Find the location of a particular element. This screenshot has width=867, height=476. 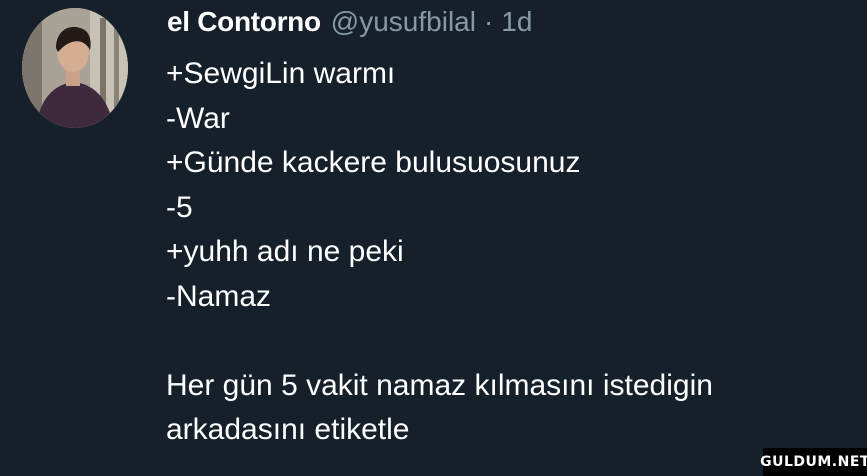

tweet-line: +SewgiLin warmı is located at coordinates (281, 73).